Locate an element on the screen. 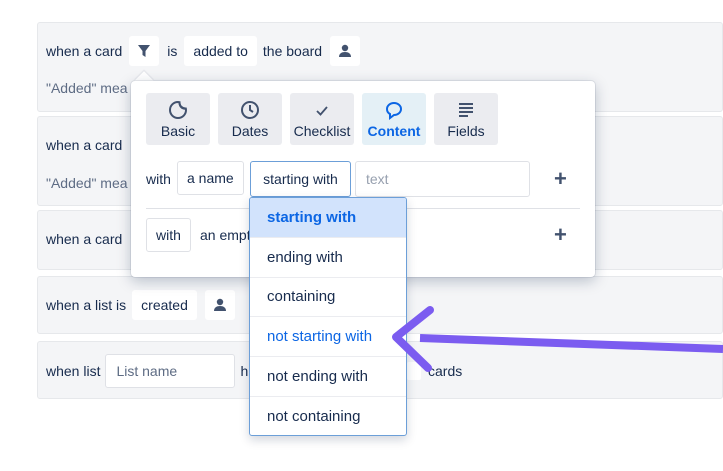  dropdown-option: not ending with is located at coordinates (328, 377).